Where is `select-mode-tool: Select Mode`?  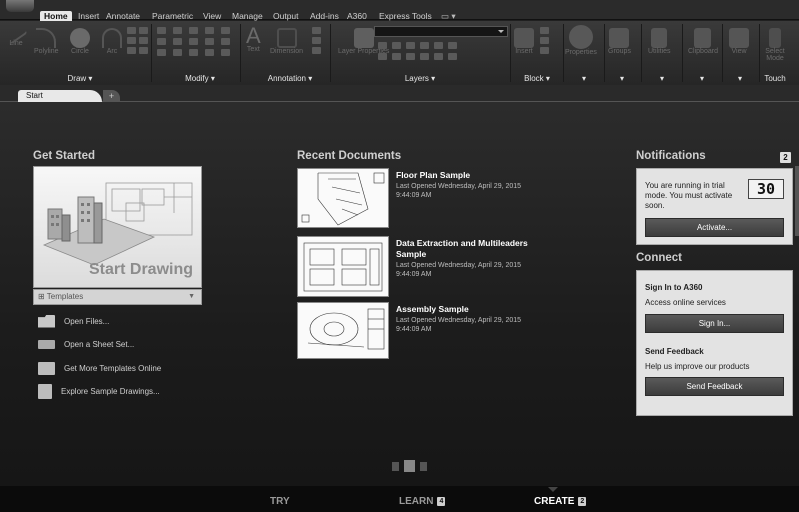 select-mode-tool: Select Mode is located at coordinates (775, 45).